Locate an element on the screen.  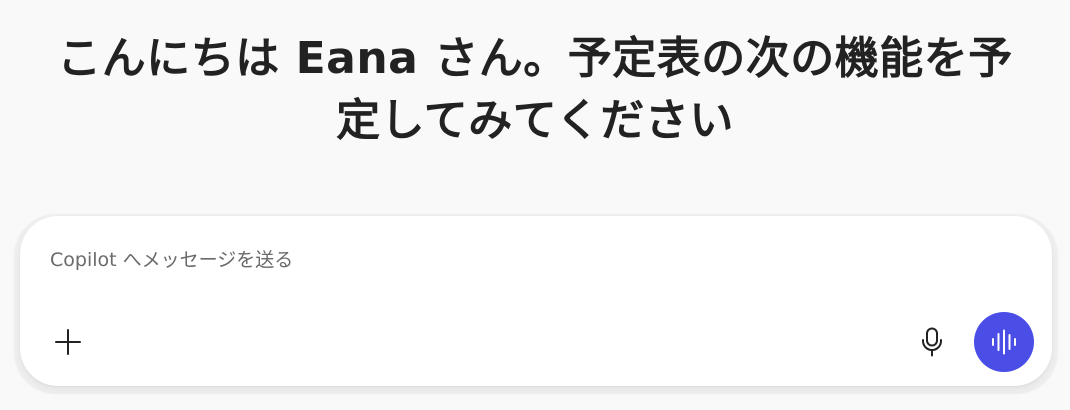
voice-waveform-icon is located at coordinates (1004, 342).